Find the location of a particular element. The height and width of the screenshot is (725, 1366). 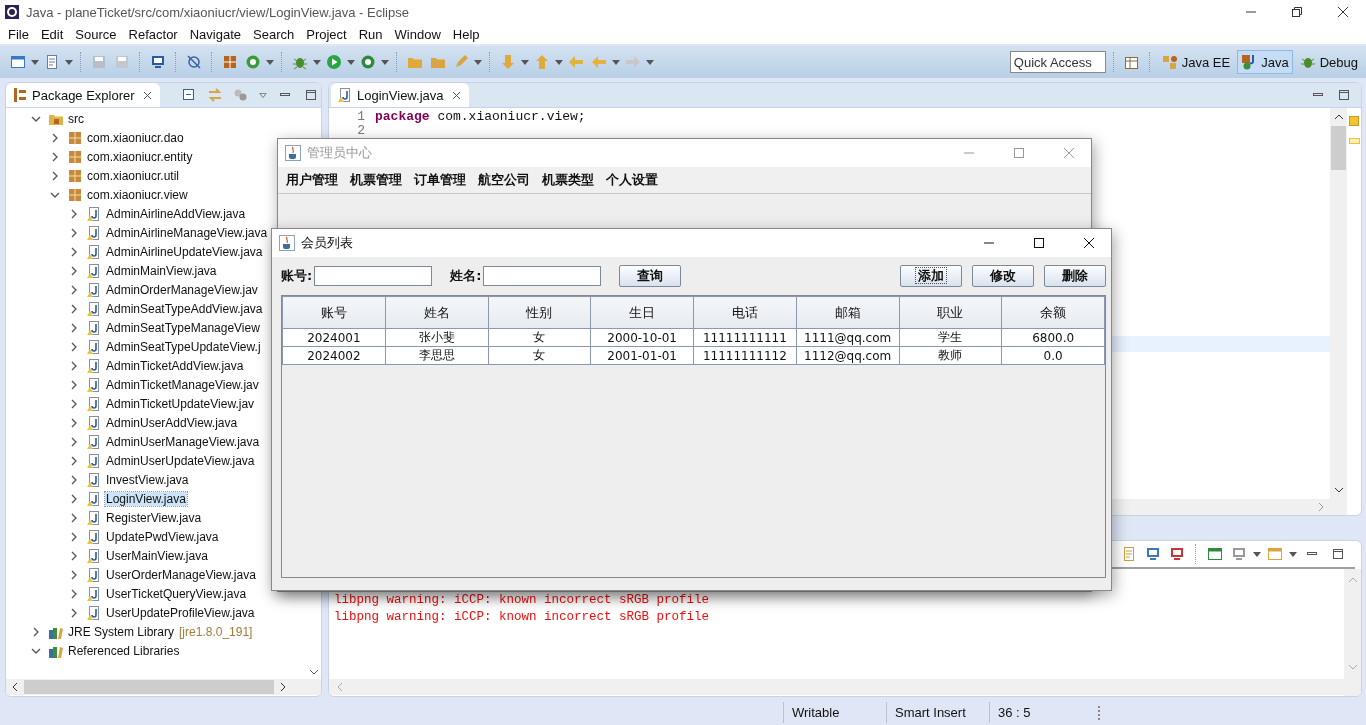

menu-item: File is located at coordinates (18, 34).